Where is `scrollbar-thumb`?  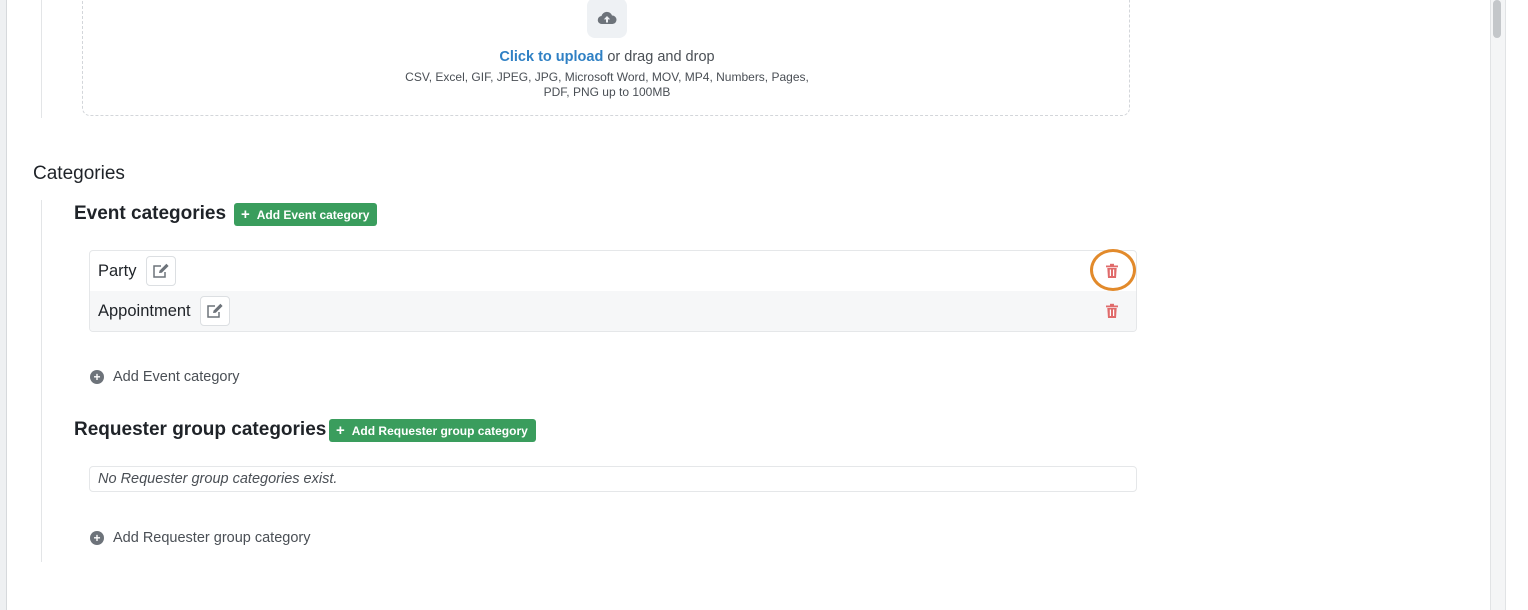 scrollbar-thumb is located at coordinates (1497, 19).